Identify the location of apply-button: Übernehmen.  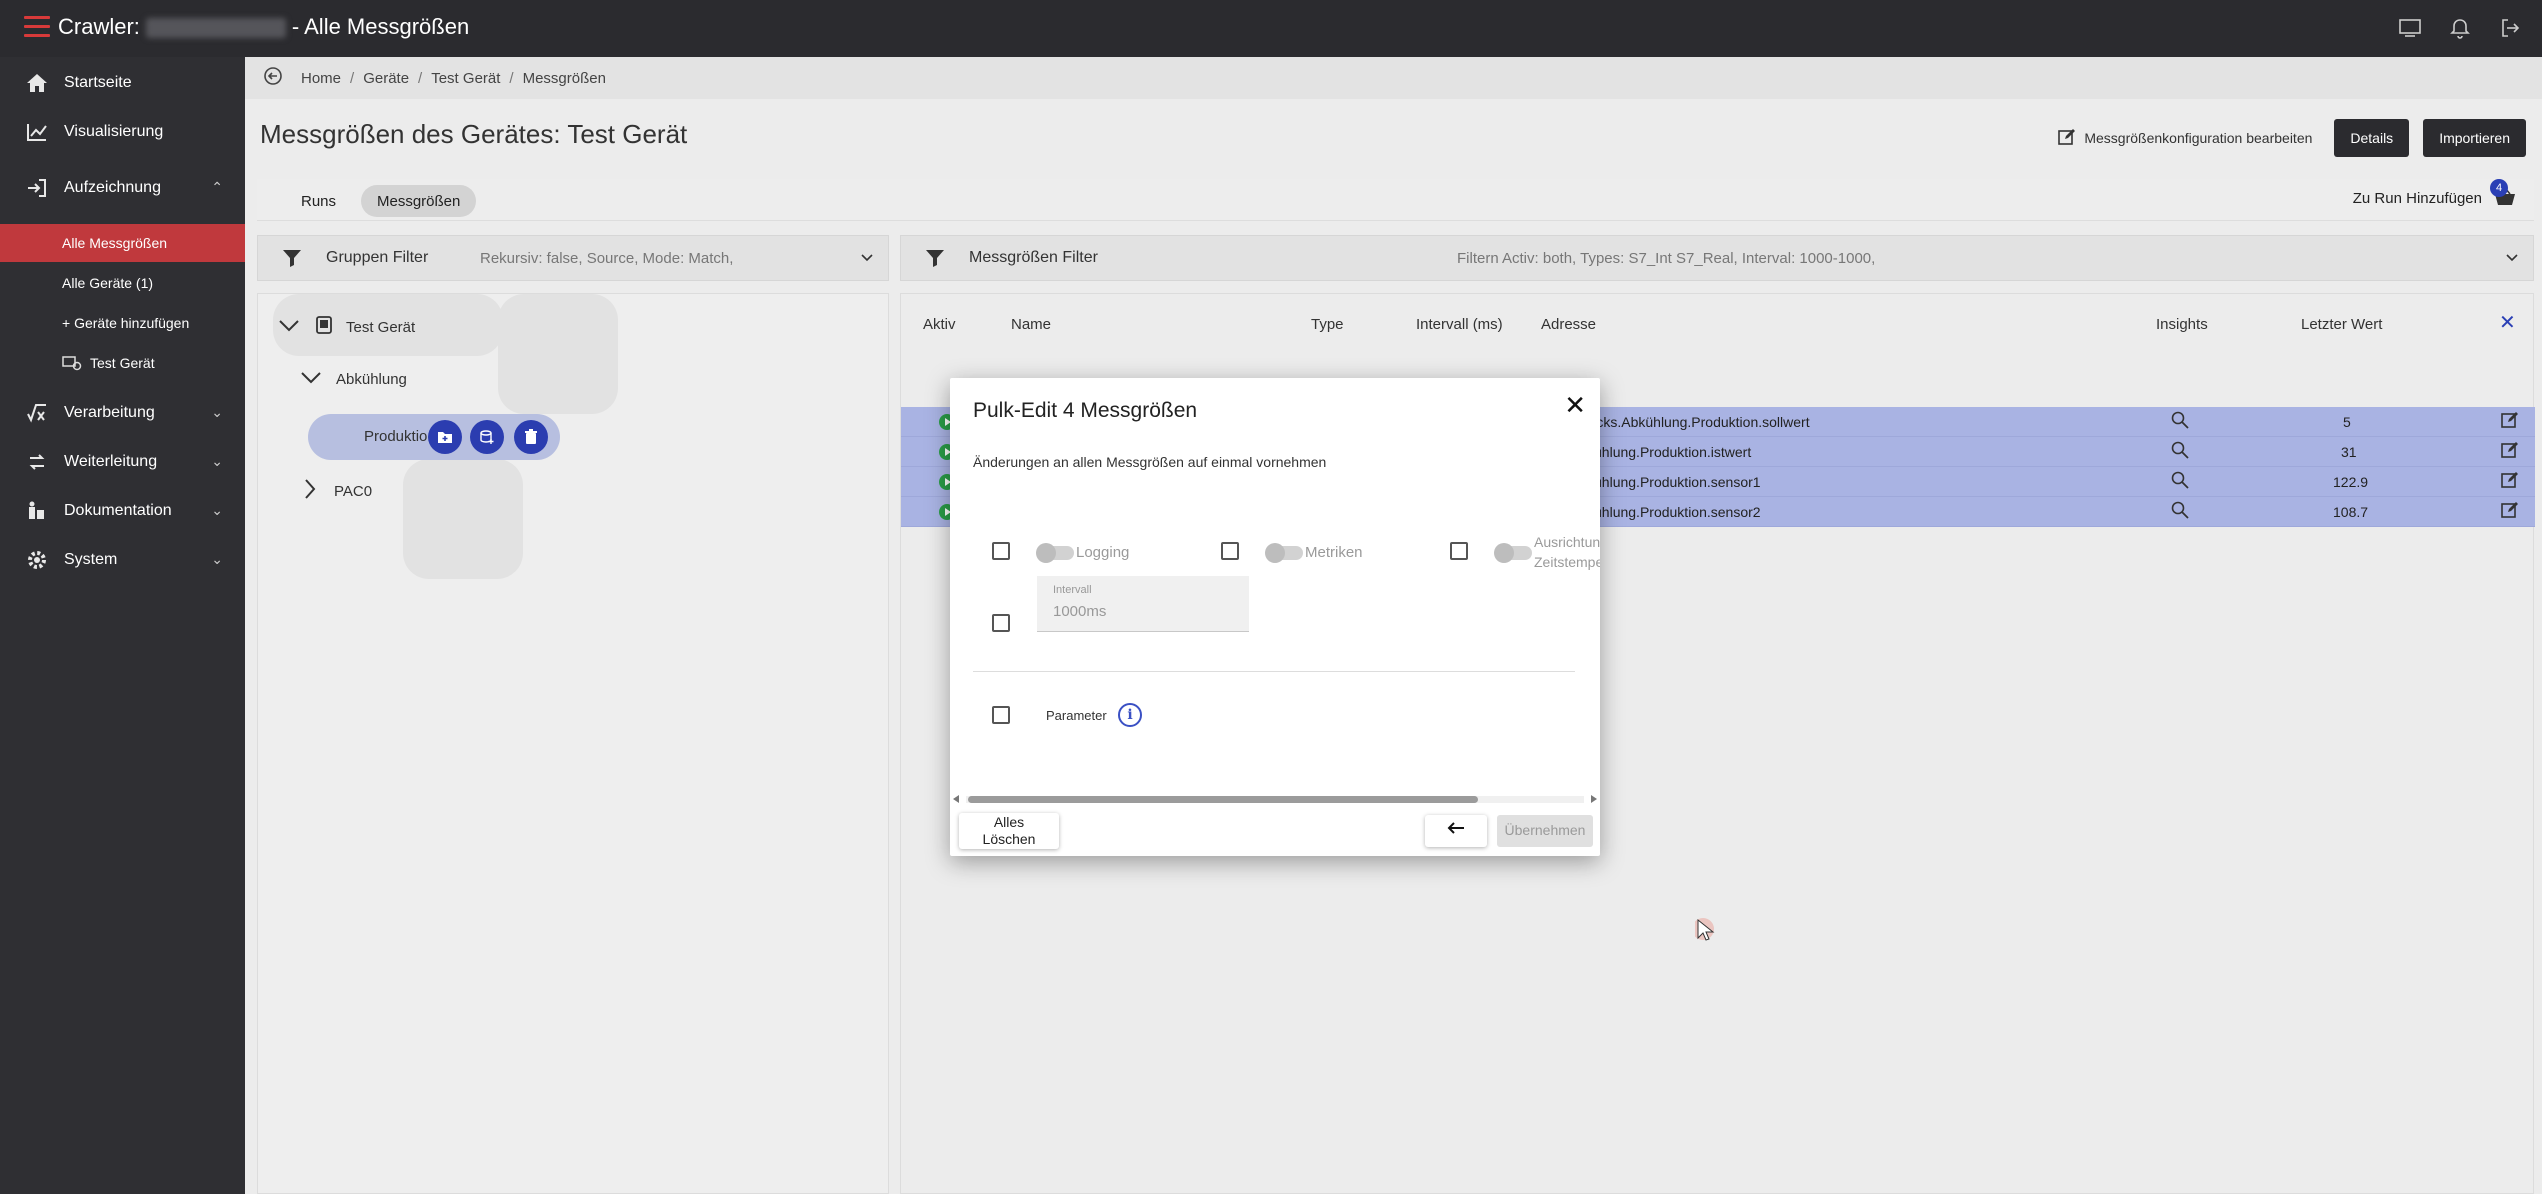
(1545, 831).